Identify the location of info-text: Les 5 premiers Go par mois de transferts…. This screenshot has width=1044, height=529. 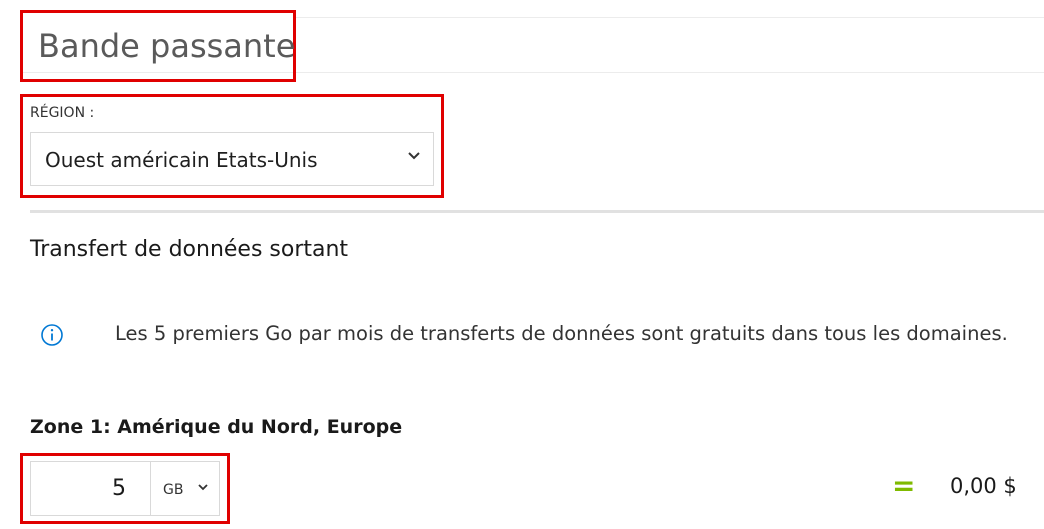
(561, 333).